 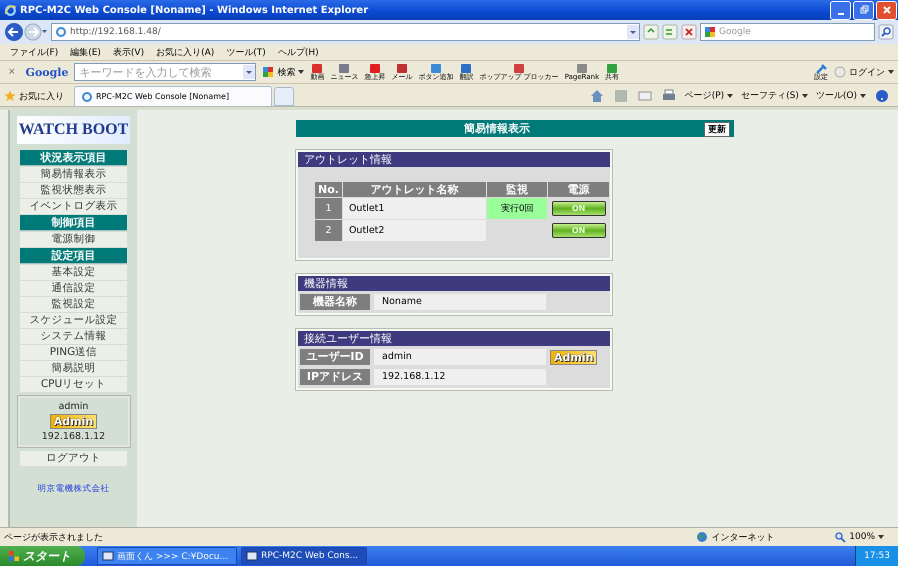 I want to click on monitor-cell: 実行0回, so click(x=517, y=208).